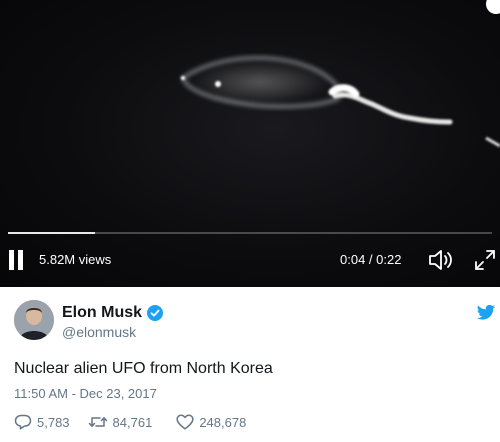 The height and width of the screenshot is (442, 500). Describe the element at coordinates (99, 332) in the screenshot. I see `author-handle: @elonmusk` at that location.